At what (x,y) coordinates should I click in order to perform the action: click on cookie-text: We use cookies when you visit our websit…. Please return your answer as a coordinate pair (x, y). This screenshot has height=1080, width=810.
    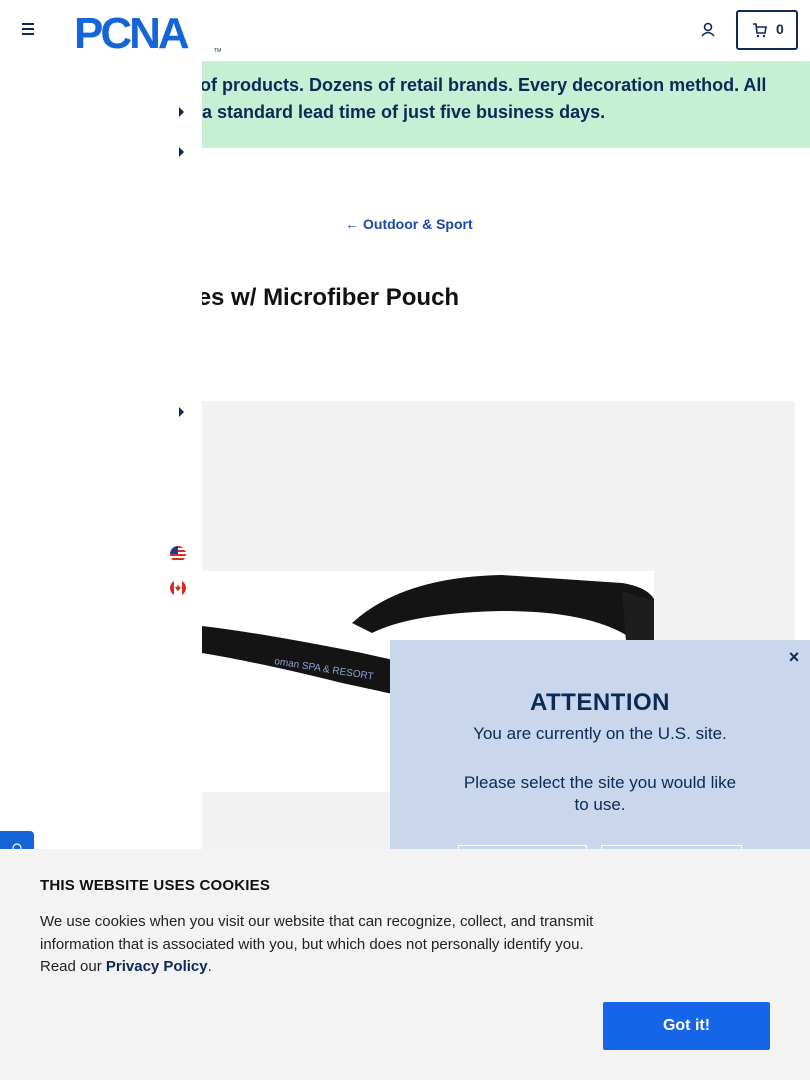
    Looking at the image, I should click on (325, 945).